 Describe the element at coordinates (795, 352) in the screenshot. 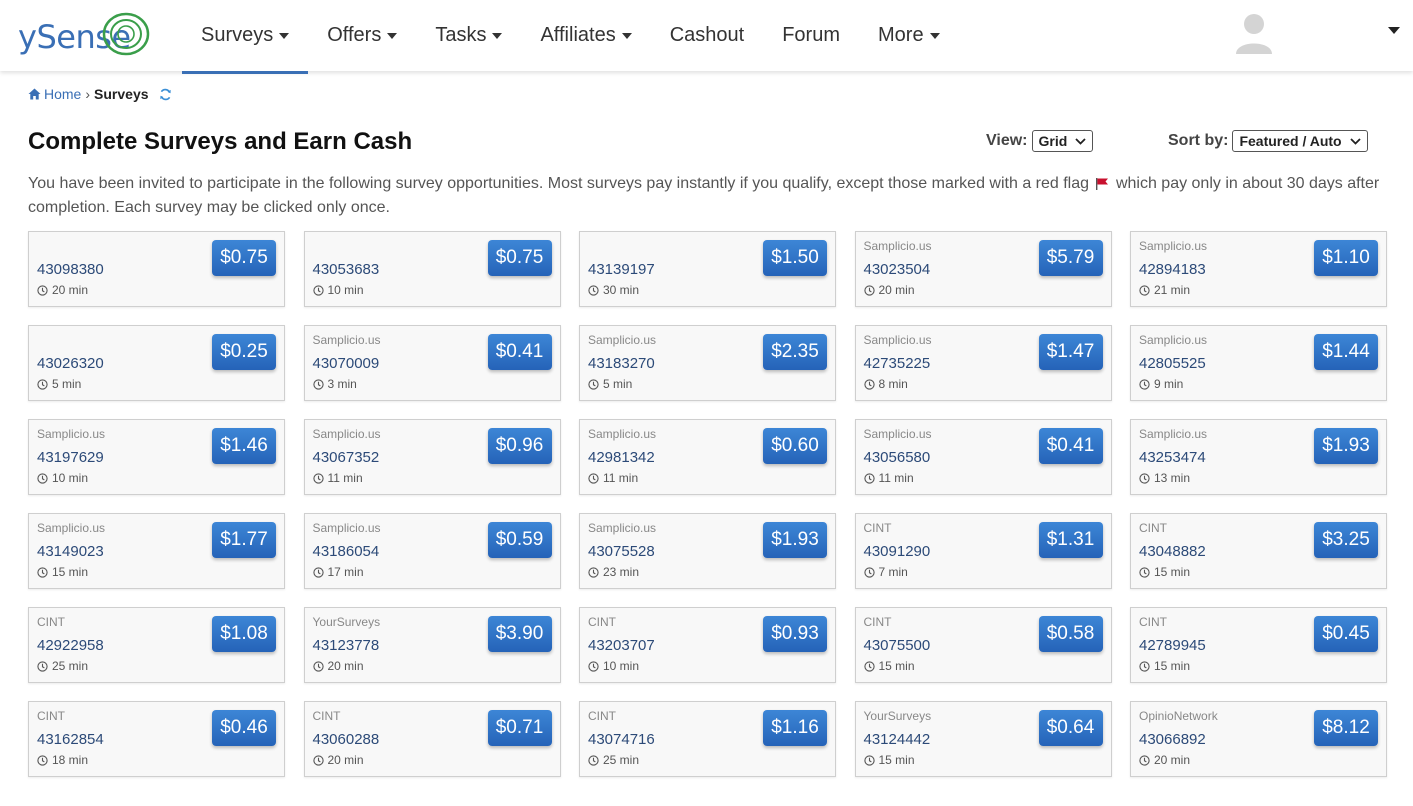

I see `survey-price-button: $2.35` at that location.